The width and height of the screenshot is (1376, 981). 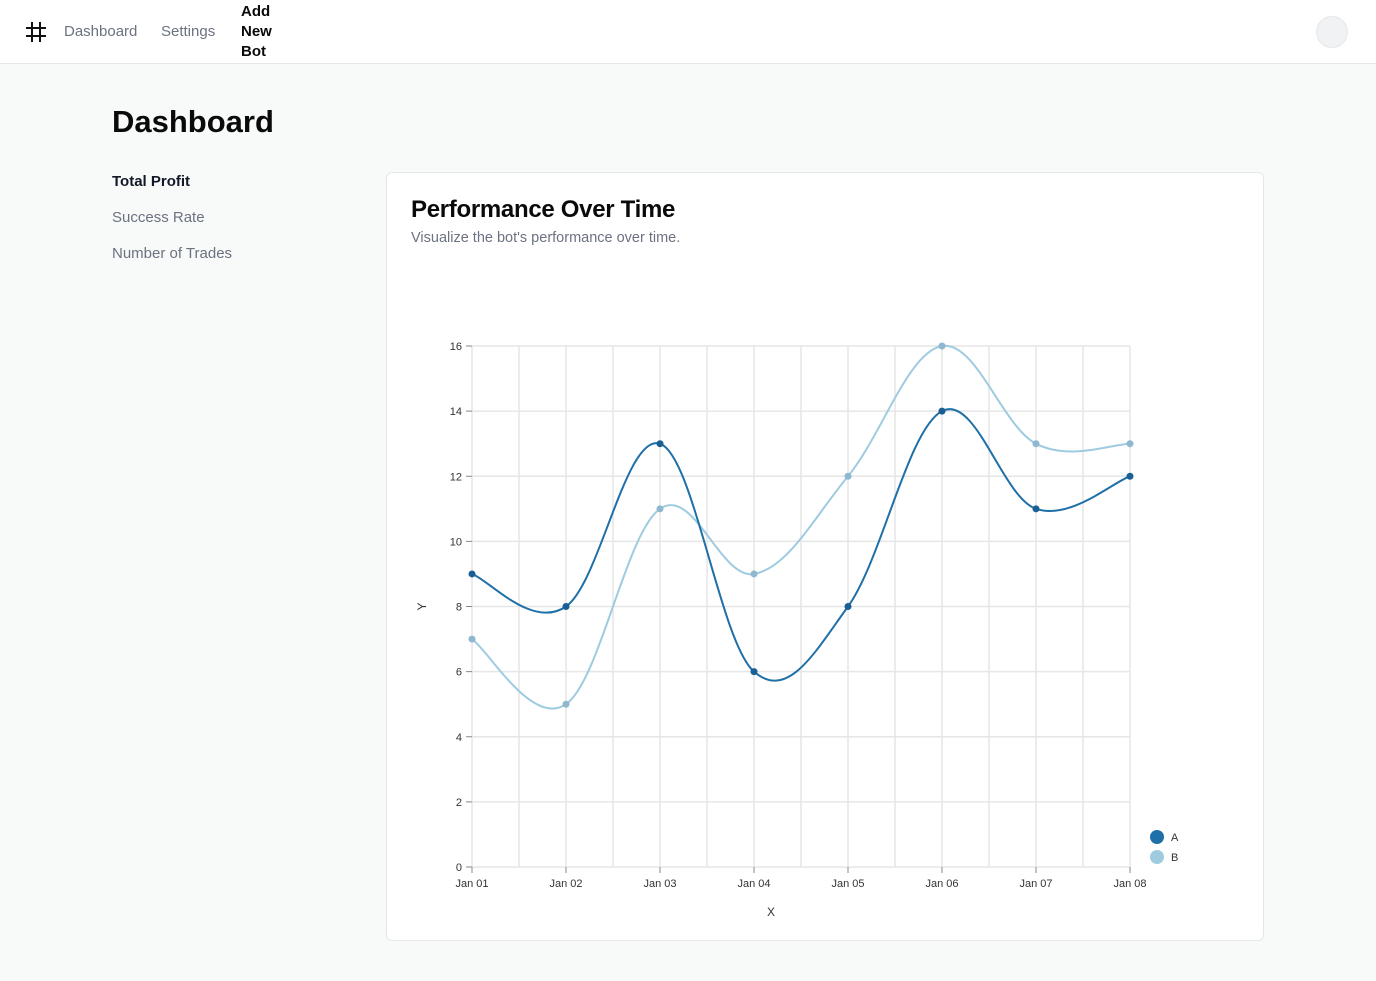 What do you see at coordinates (232, 182) in the screenshot?
I see `sidebar-item-total-profit: Total Profit` at bounding box center [232, 182].